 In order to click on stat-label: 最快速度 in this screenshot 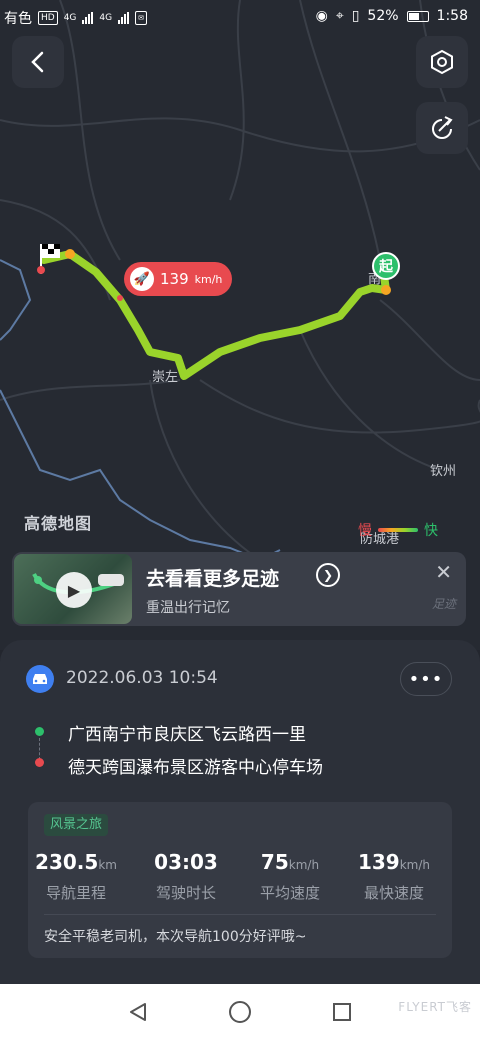, I will do `click(393, 893)`.